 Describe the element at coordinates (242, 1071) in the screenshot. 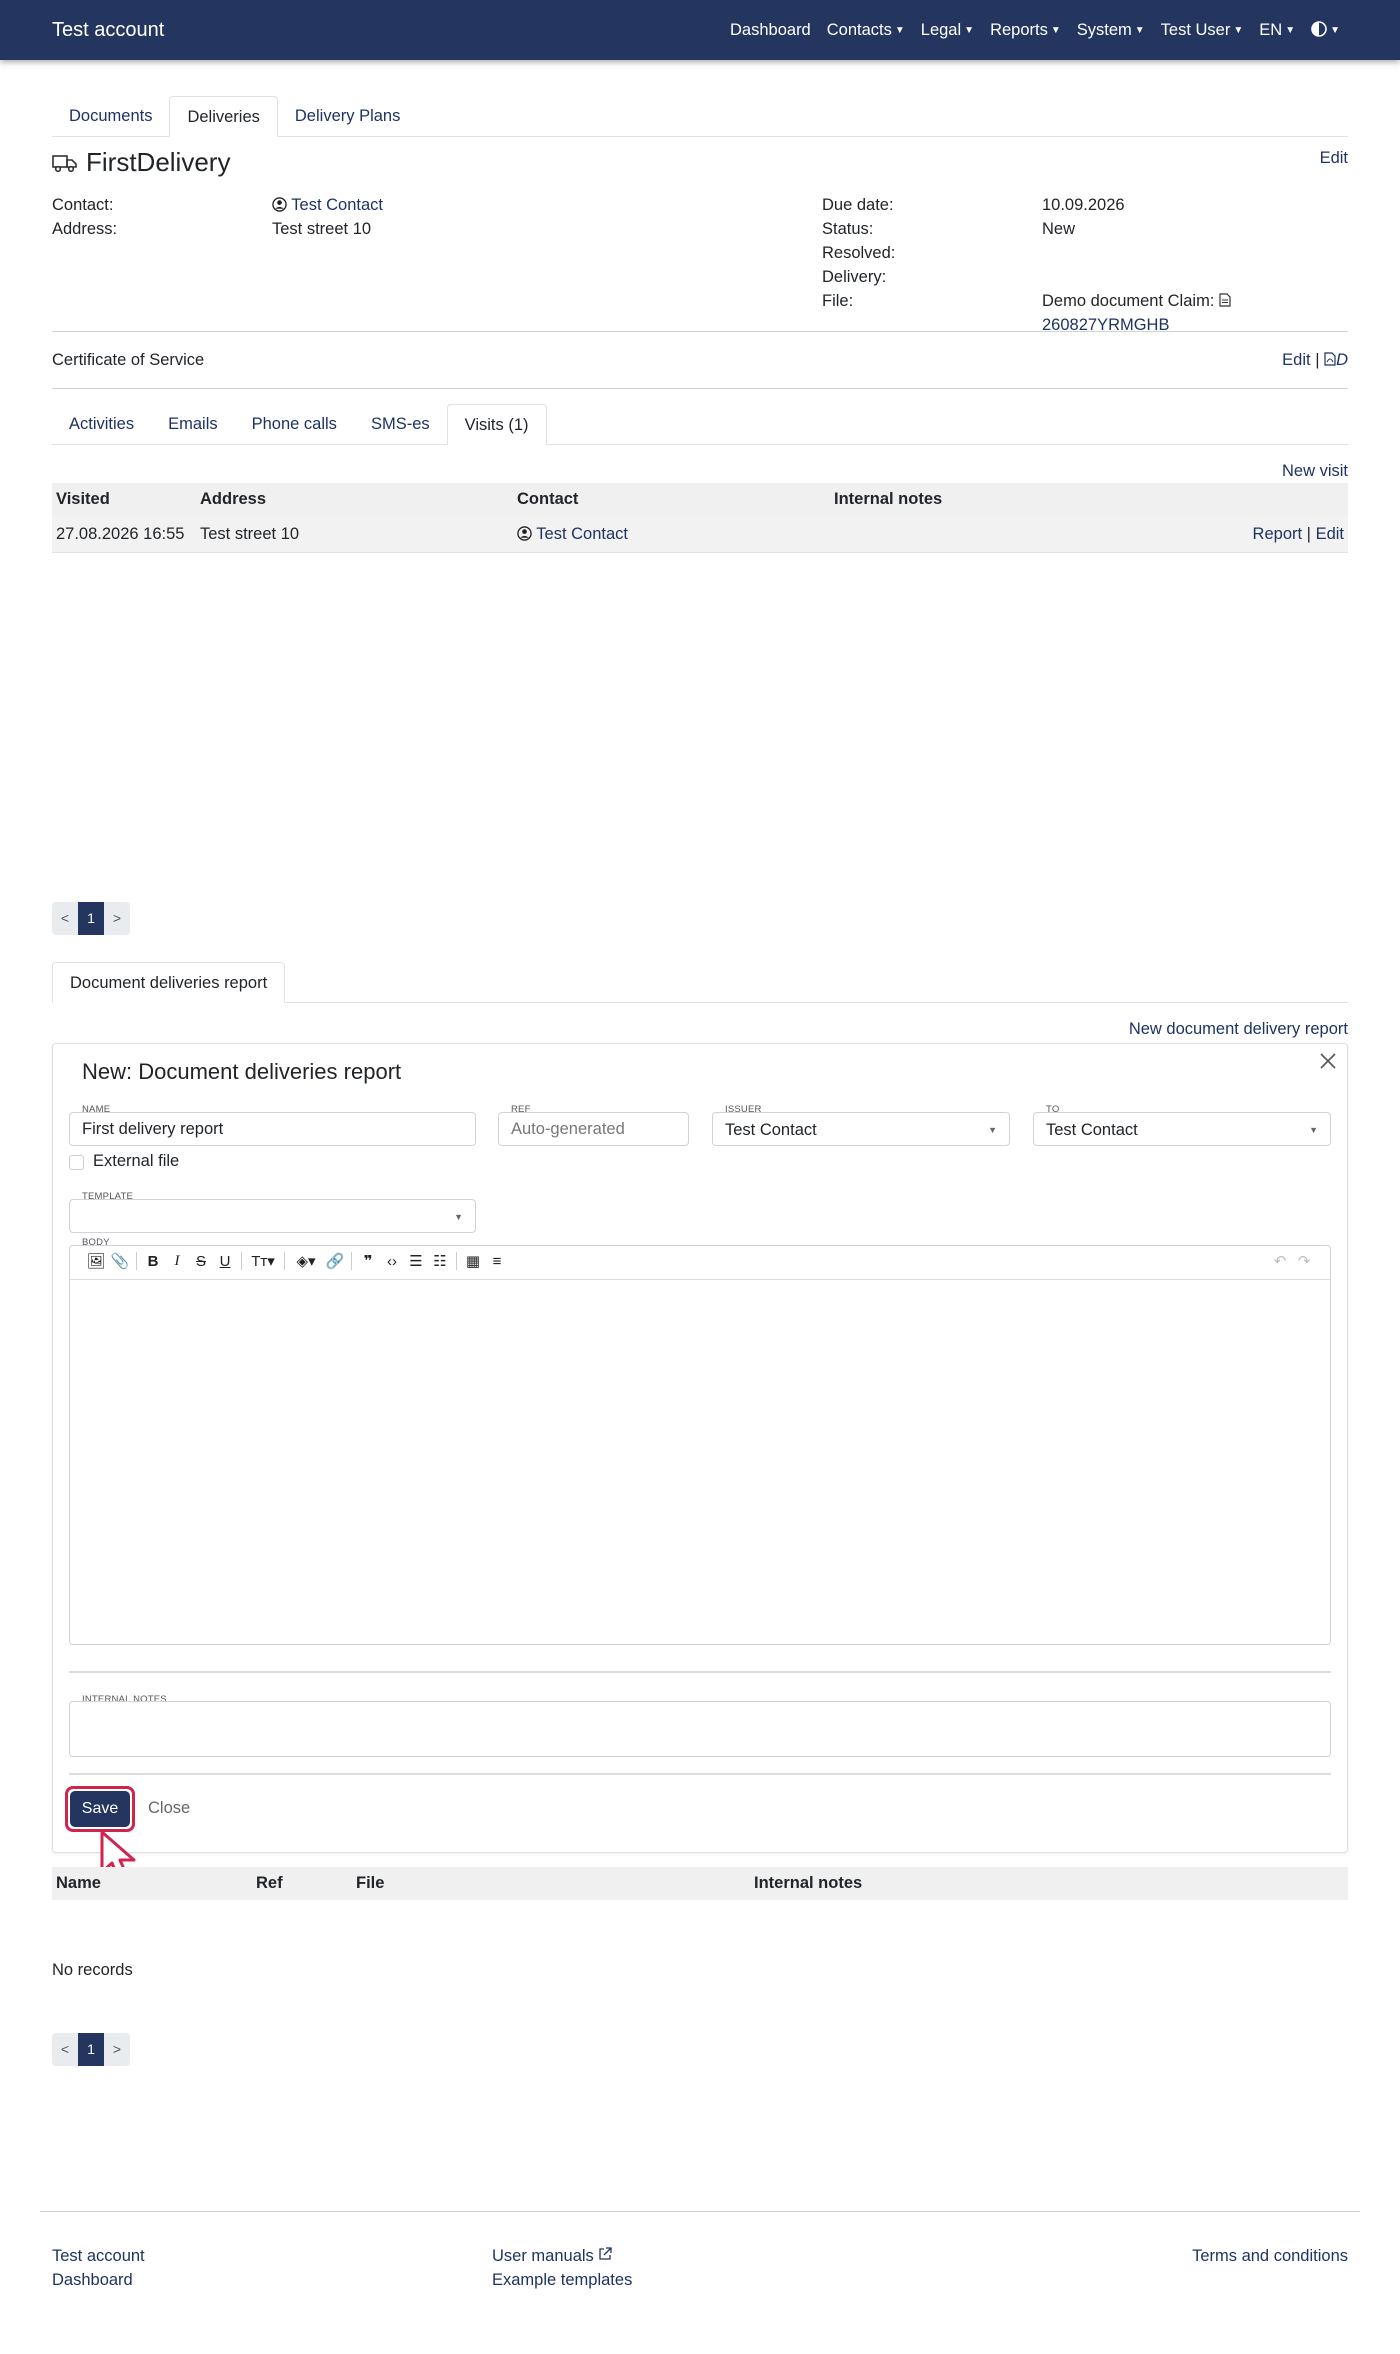

I see `form-title: New: Document deliveries report` at that location.